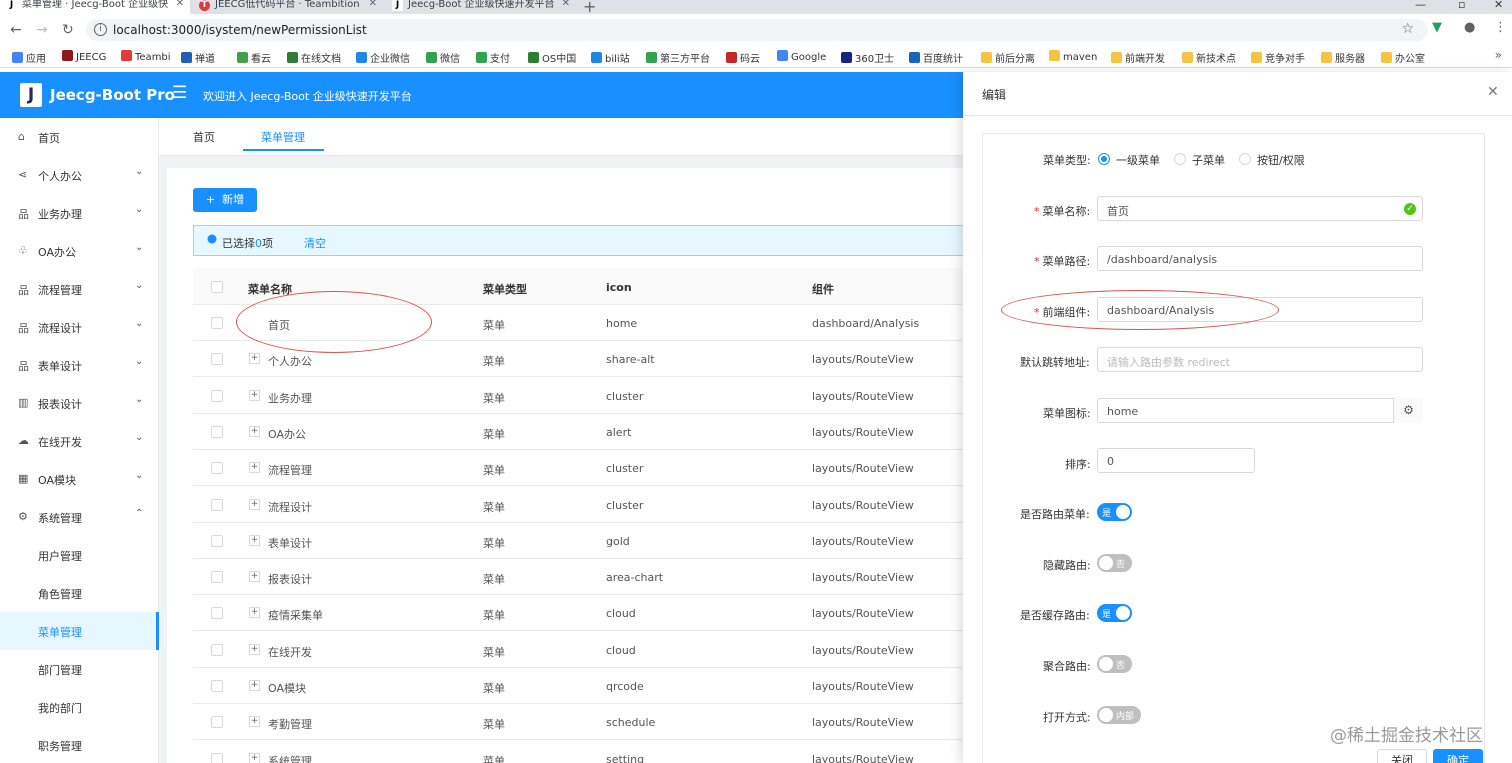  Describe the element at coordinates (100, 29) in the screenshot. I see `site-info-icon: i` at that location.